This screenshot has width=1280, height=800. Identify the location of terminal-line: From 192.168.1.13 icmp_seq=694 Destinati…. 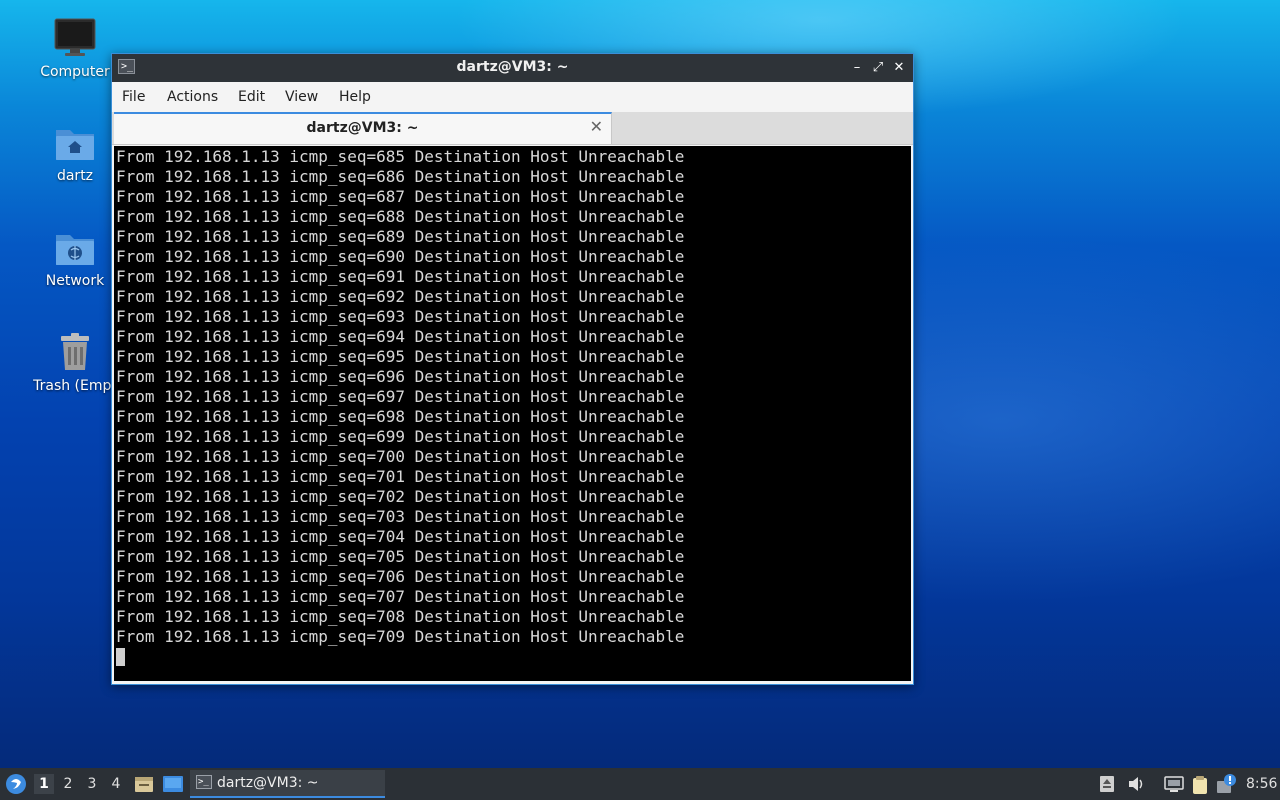
(400, 336).